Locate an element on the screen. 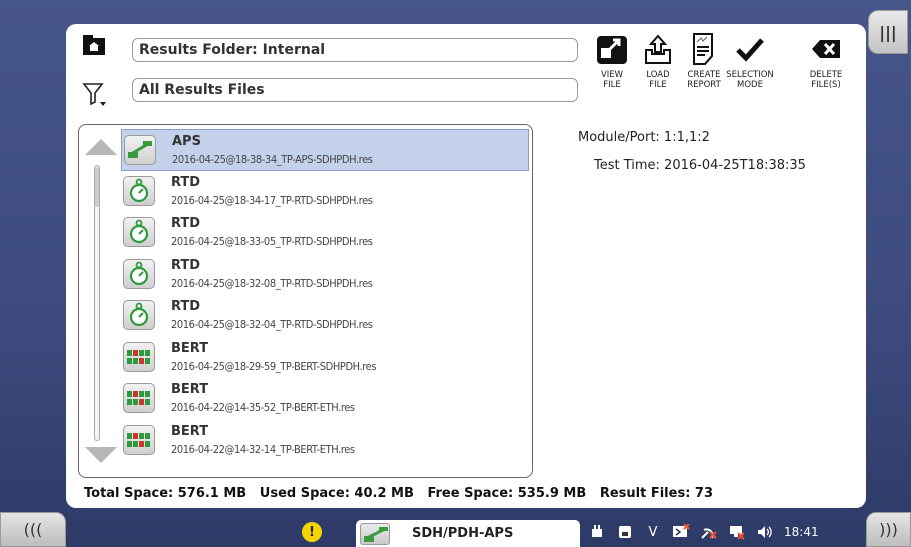  app-tab-label: SDH/PDH-APS is located at coordinates (463, 533).